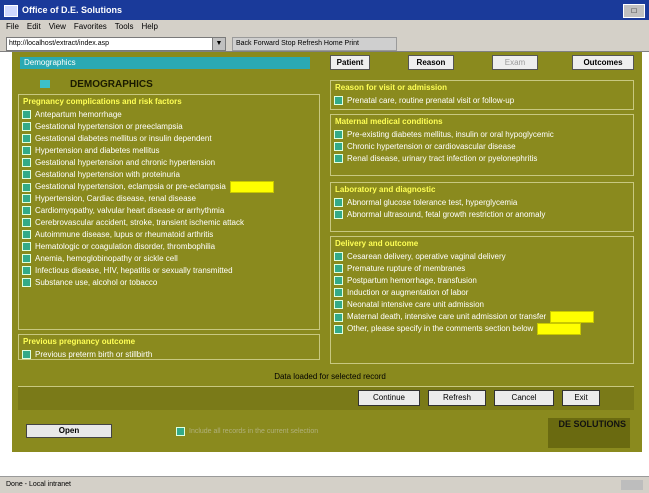 The height and width of the screenshot is (493, 649). Describe the element at coordinates (170, 259) in the screenshot. I see `list-item: Anemia, hemoglobinopathy or sickle cell` at that location.